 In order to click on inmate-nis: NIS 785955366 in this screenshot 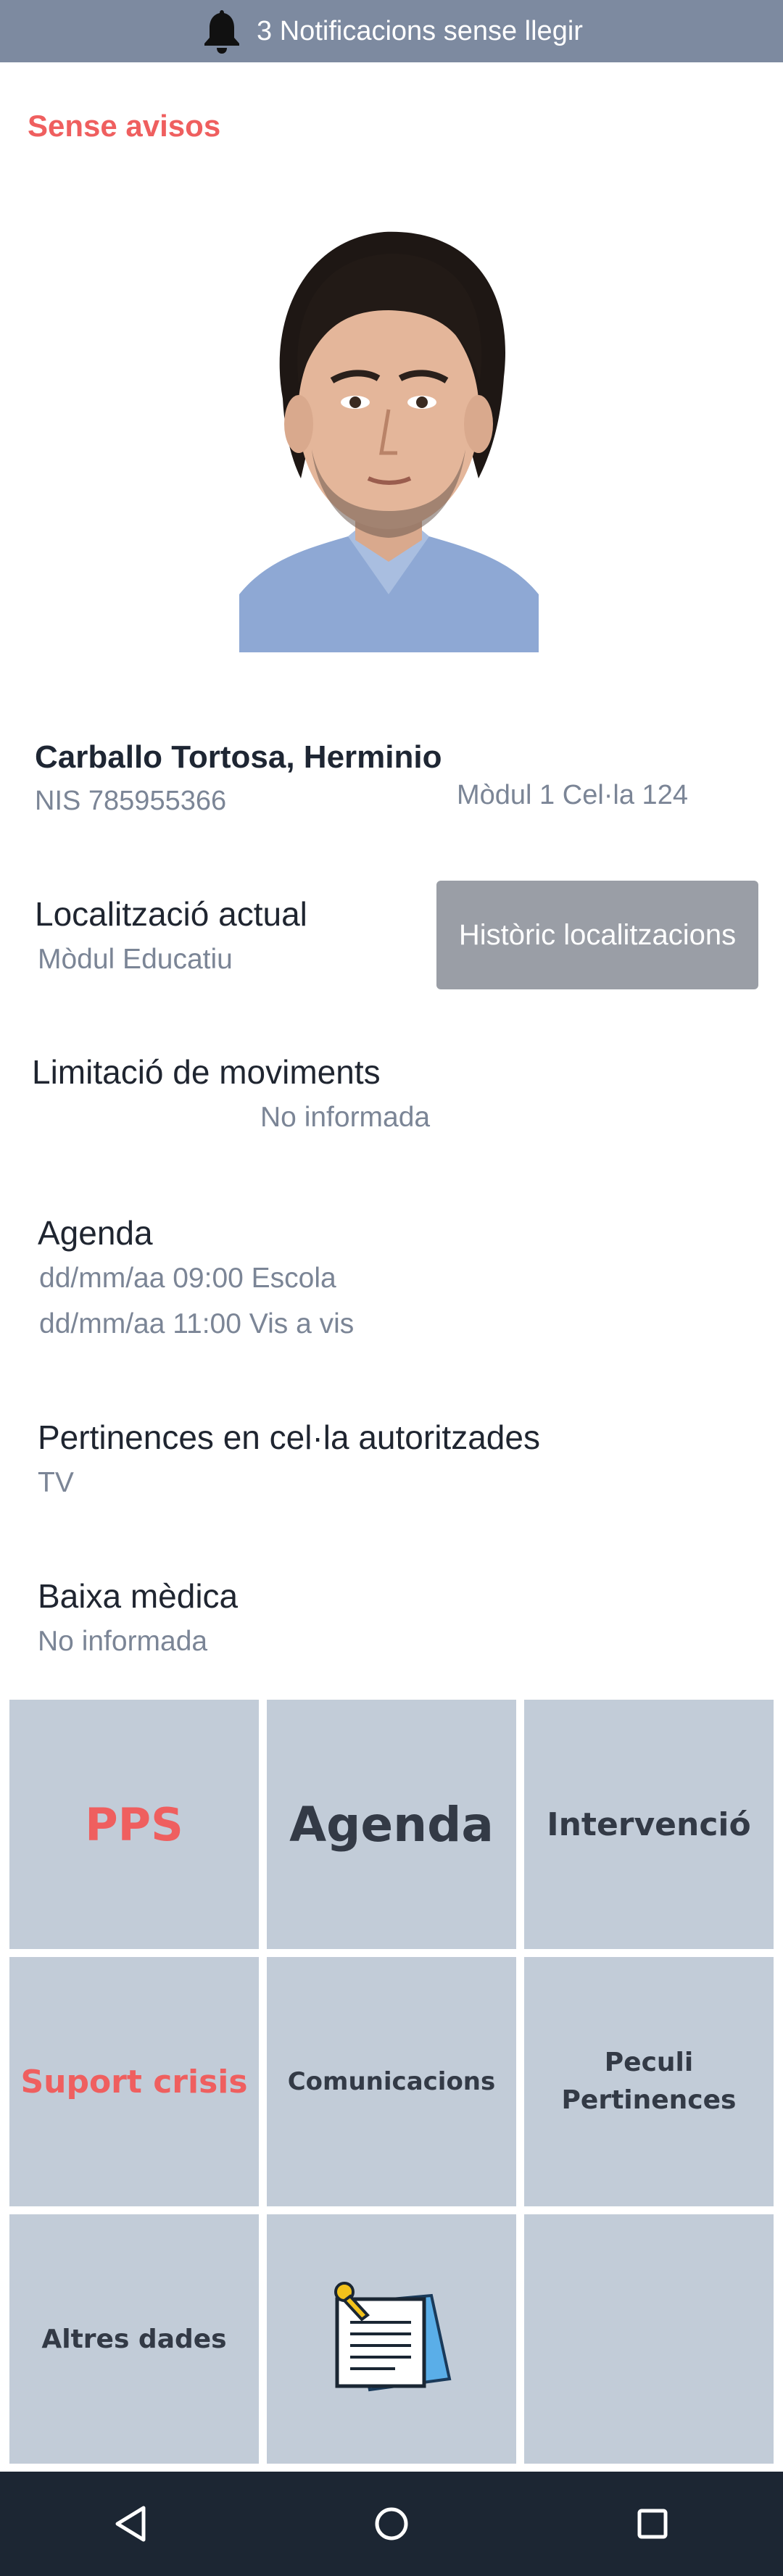, I will do `click(131, 801)`.